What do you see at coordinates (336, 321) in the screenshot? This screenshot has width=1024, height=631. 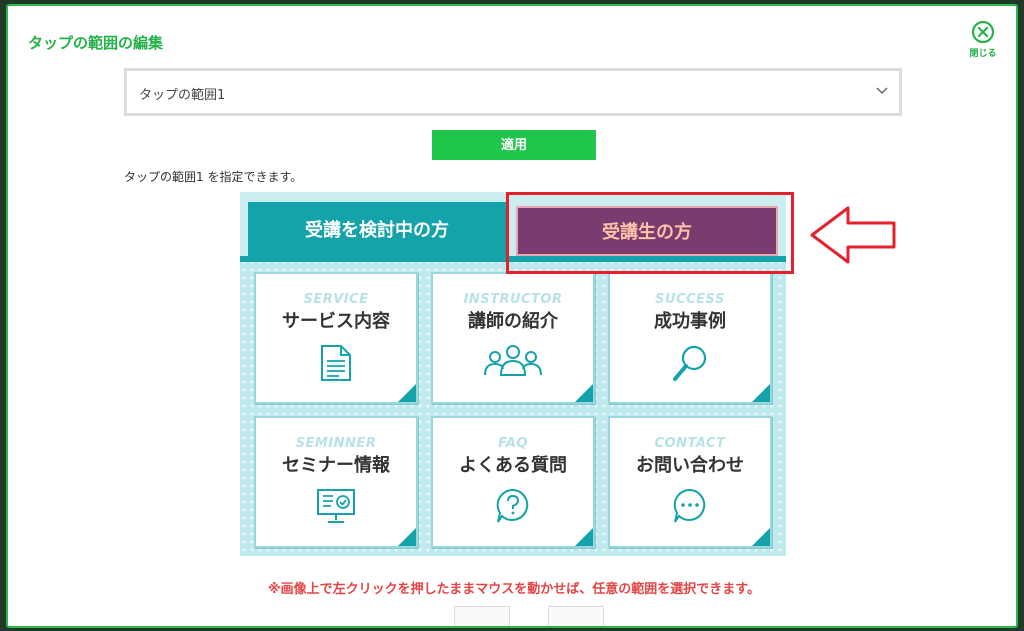 I see `card-ja-label: サービス内容` at bounding box center [336, 321].